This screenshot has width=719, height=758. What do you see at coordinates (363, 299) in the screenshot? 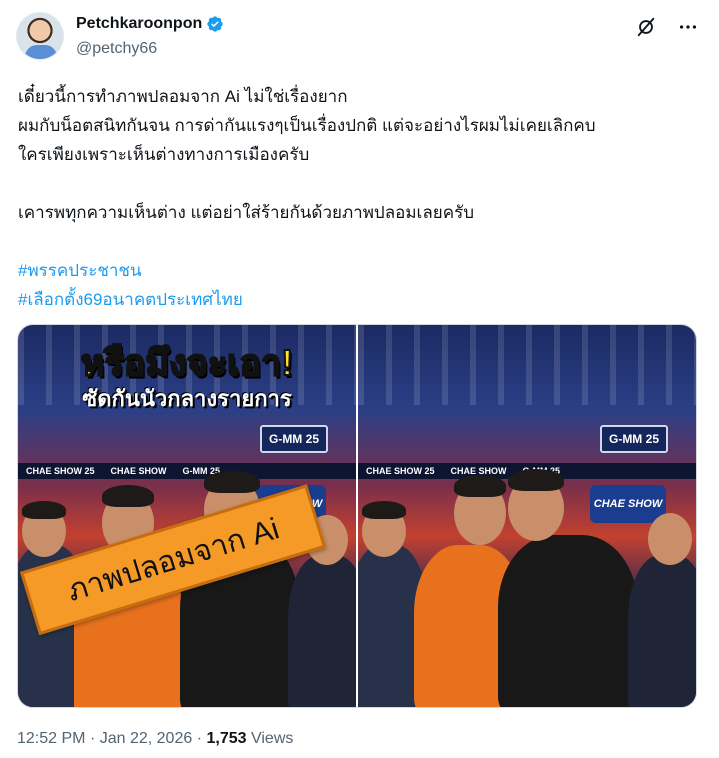
I see `hashtag-link: #เลือกตั้ง69อนาคตประเทศไทย` at bounding box center [363, 299].